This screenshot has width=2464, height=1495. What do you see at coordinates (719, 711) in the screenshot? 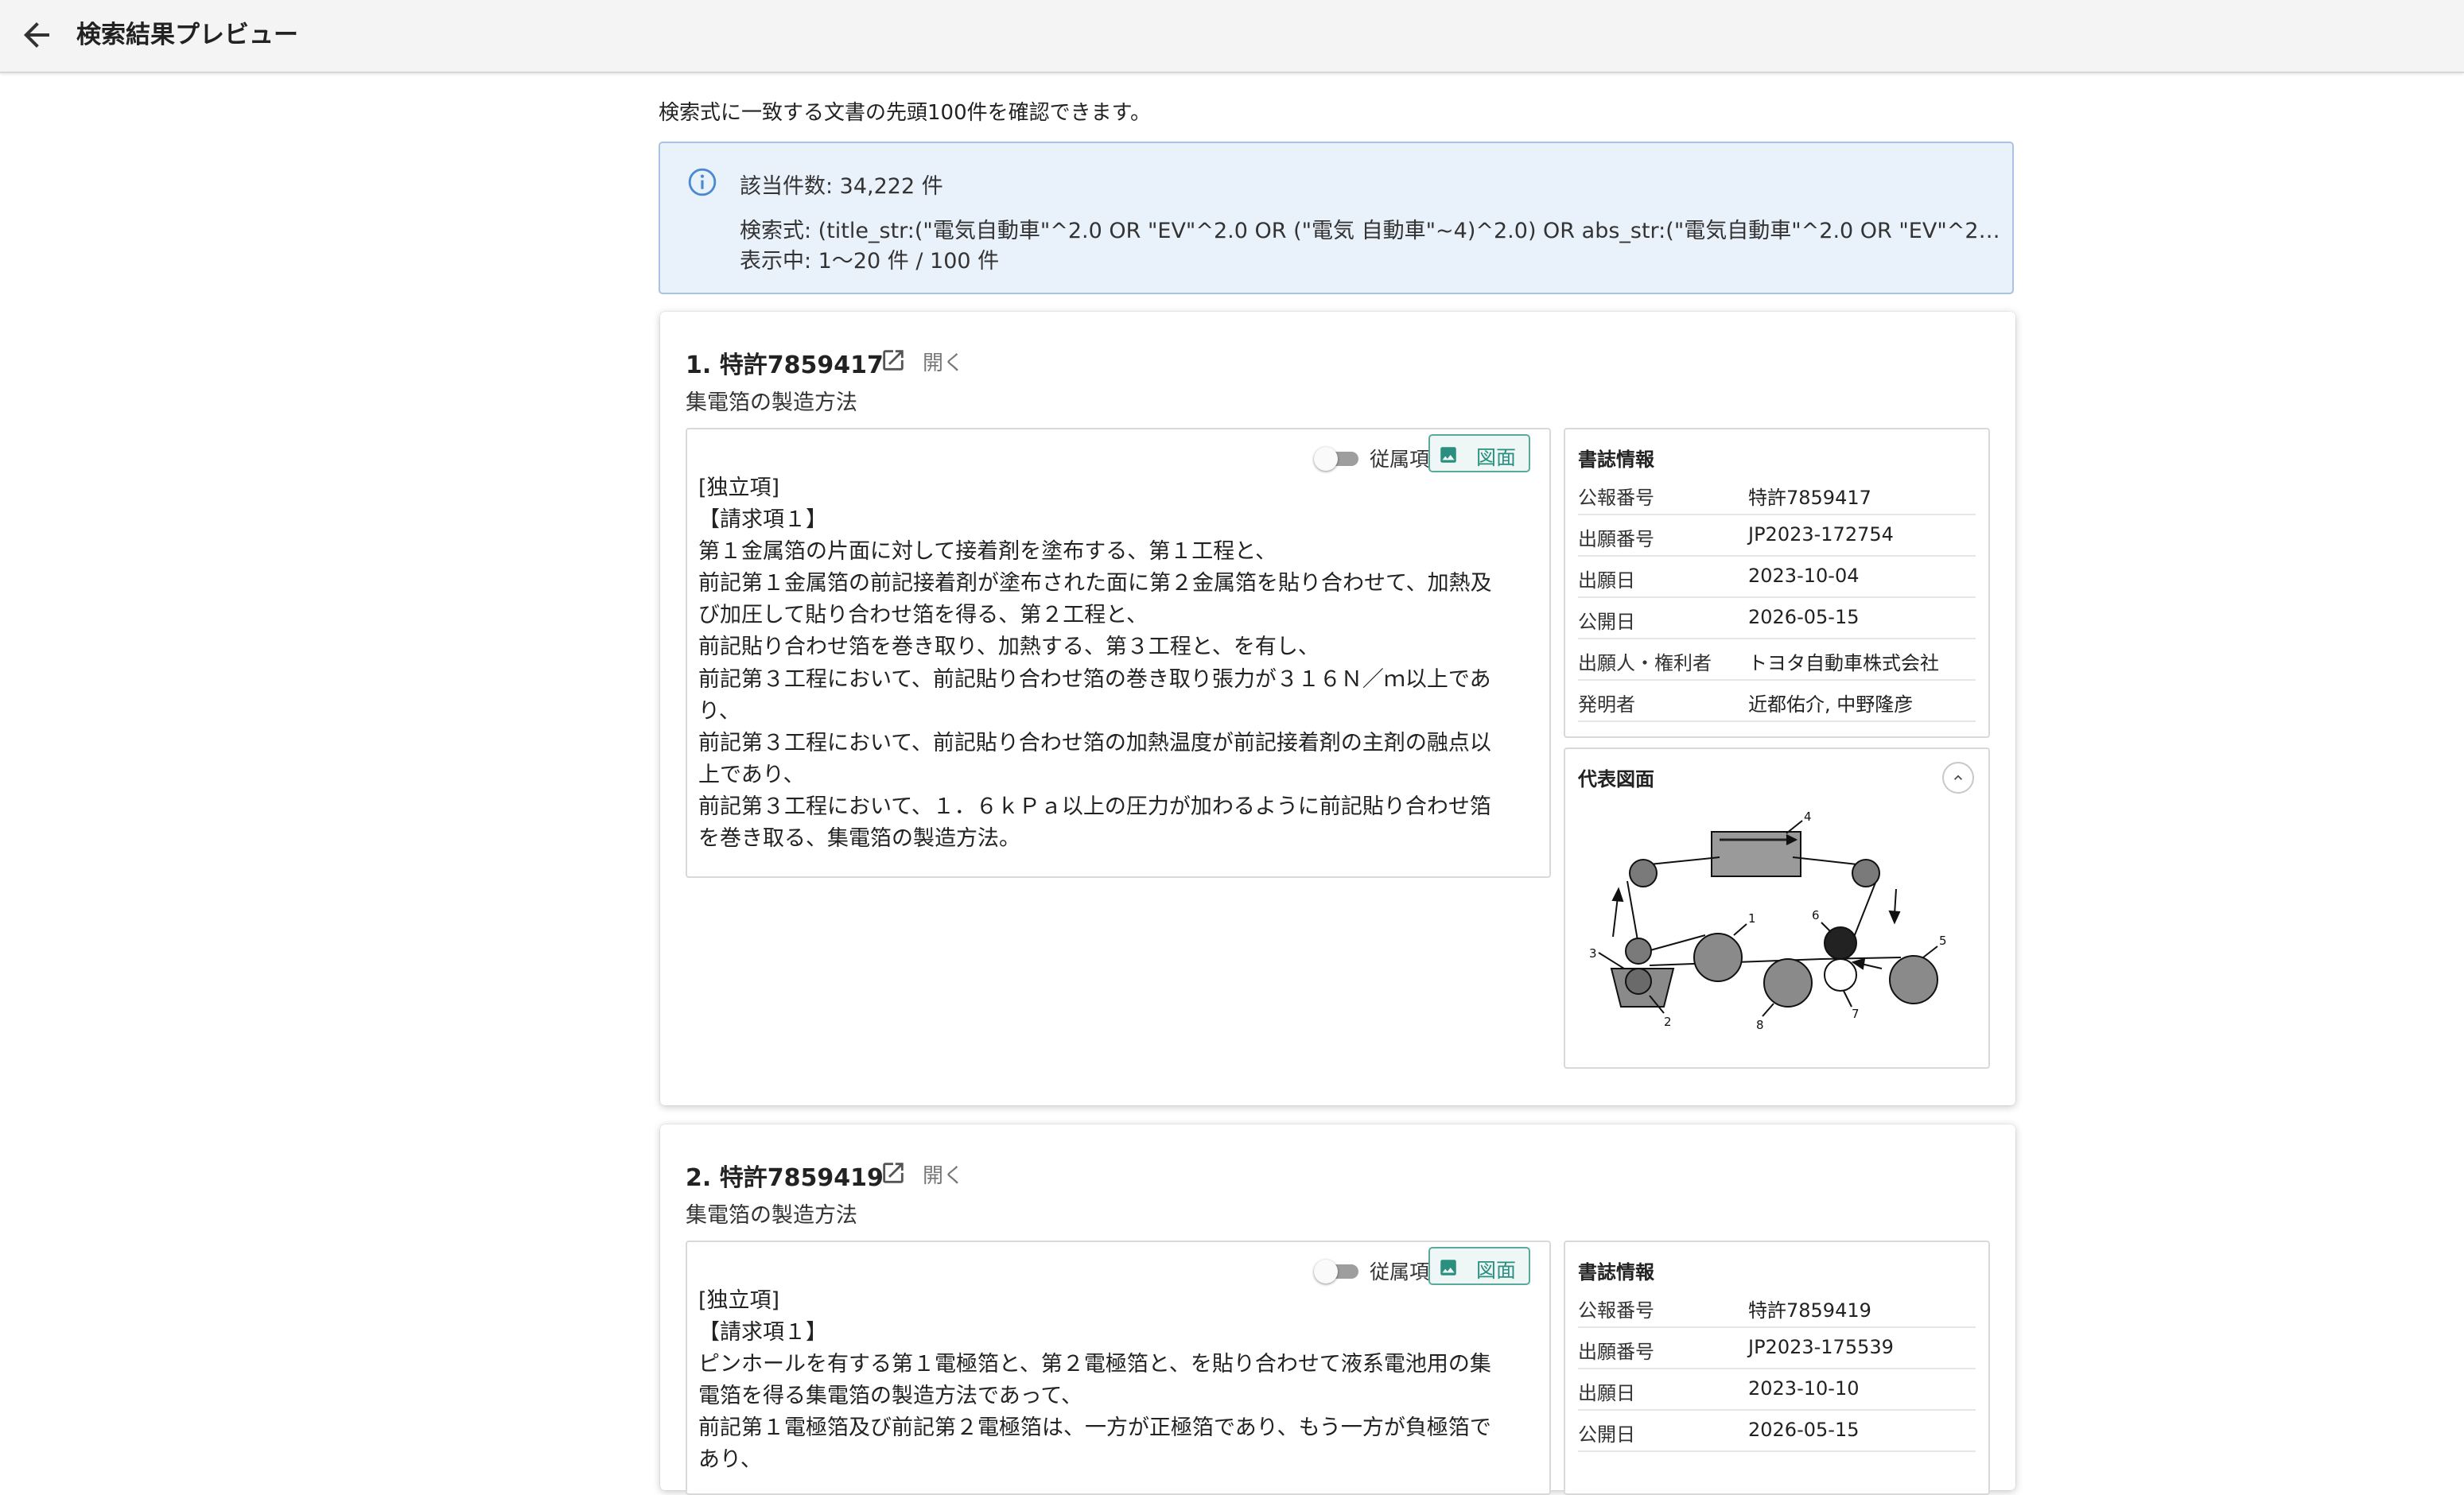
I see `claim-line: り、` at bounding box center [719, 711].